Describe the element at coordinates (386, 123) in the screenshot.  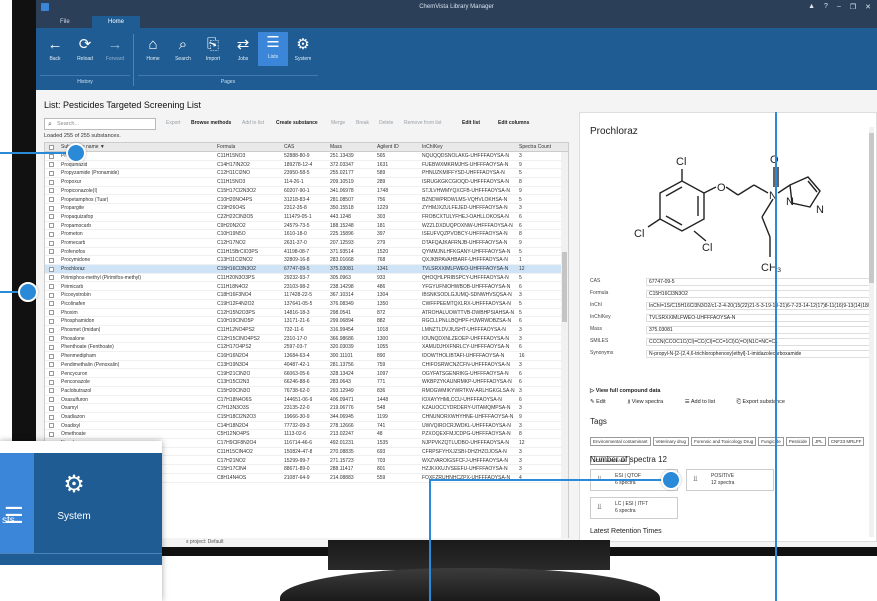
I see `delete-button: Delete` at that location.